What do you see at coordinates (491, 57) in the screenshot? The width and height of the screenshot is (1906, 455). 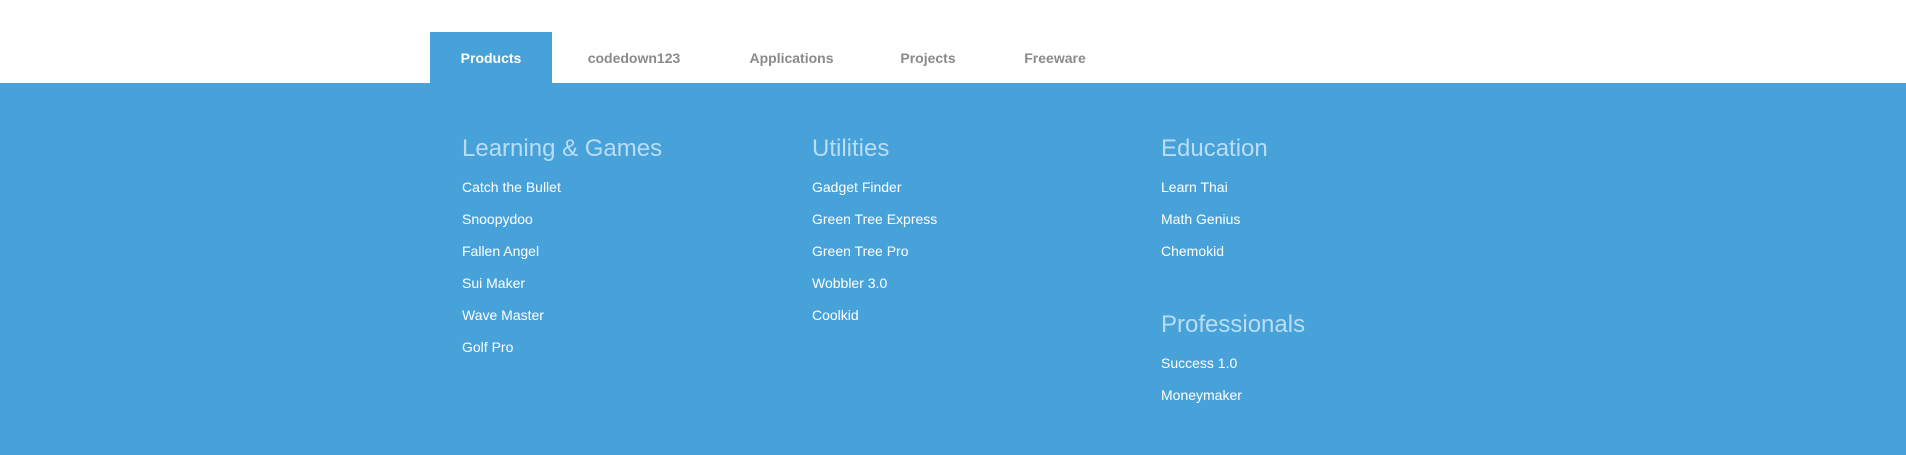 I see `tab-products: Products` at bounding box center [491, 57].